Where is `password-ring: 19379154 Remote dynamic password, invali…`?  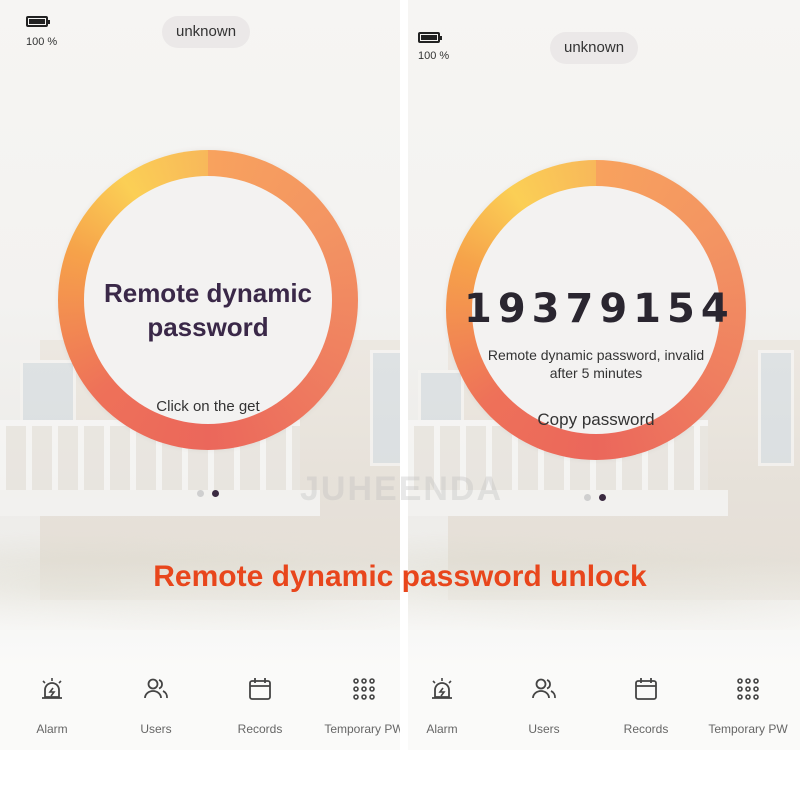
password-ring: 19379154 Remote dynamic password, invali… is located at coordinates (596, 310).